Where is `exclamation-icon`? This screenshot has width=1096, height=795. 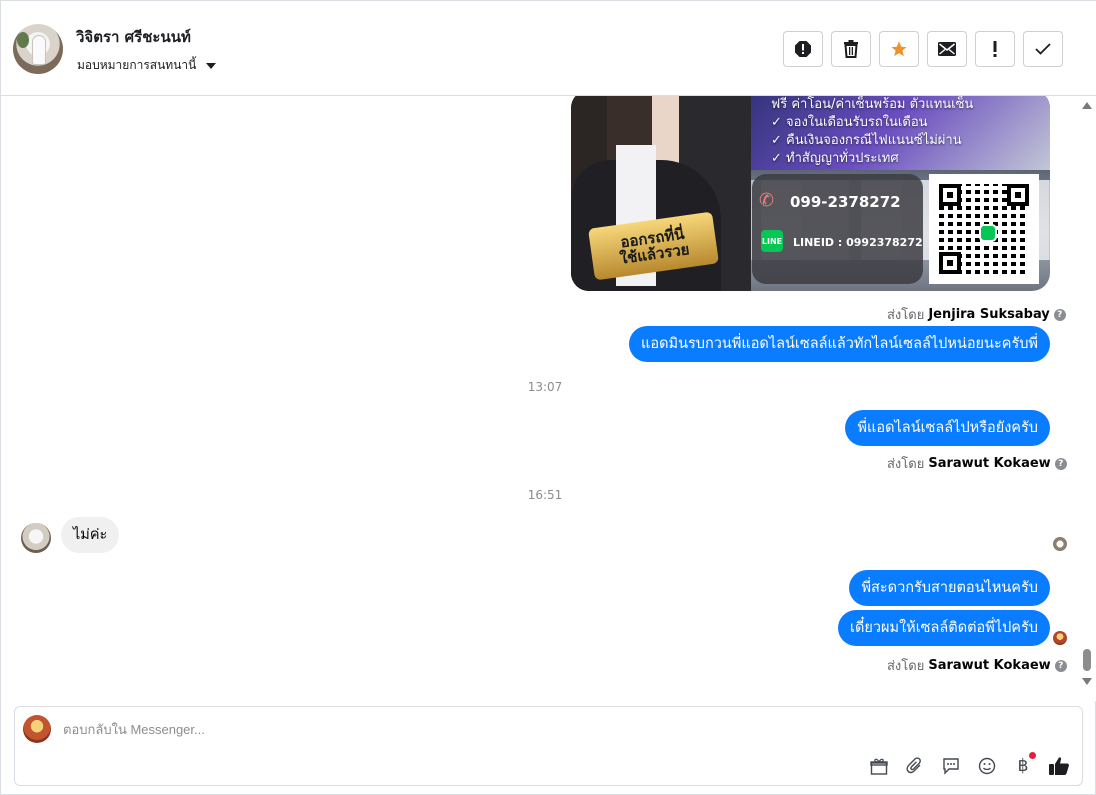
exclamation-icon is located at coordinates (995, 49).